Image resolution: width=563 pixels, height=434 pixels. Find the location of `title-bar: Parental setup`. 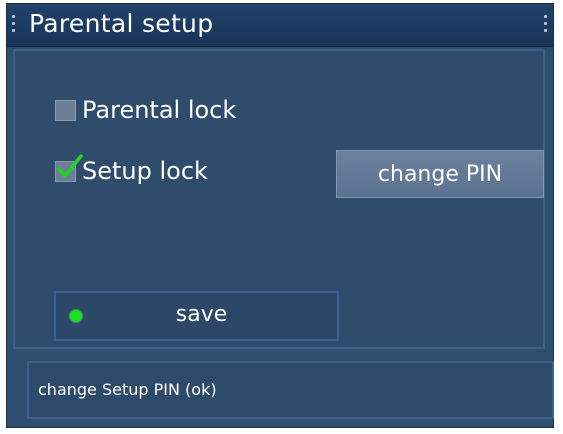

title-bar: Parental setup is located at coordinates (280, 25).